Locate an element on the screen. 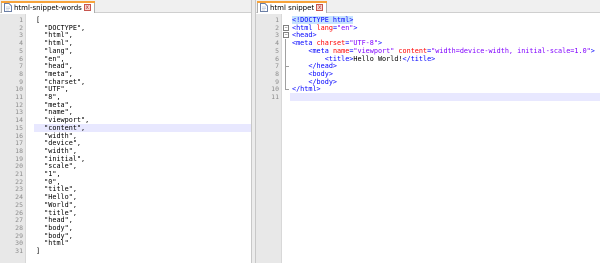 The width and height of the screenshot is (600, 263). tab-label: html snippet is located at coordinates (292, 7).